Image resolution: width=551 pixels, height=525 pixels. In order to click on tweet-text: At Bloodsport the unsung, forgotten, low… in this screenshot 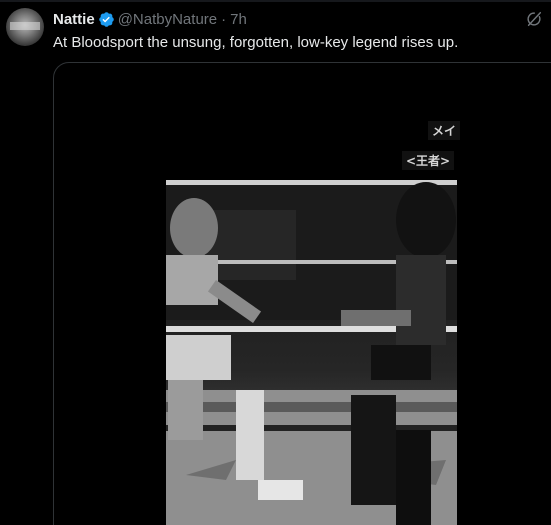, I will do `click(256, 42)`.